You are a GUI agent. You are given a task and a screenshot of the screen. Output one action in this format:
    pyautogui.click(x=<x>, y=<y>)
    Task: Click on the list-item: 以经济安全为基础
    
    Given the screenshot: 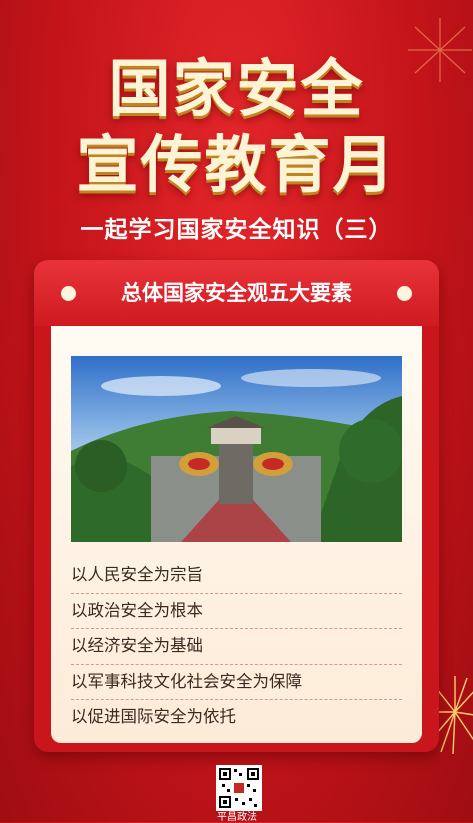 What is the action you would take?
    pyautogui.click(x=236, y=647)
    